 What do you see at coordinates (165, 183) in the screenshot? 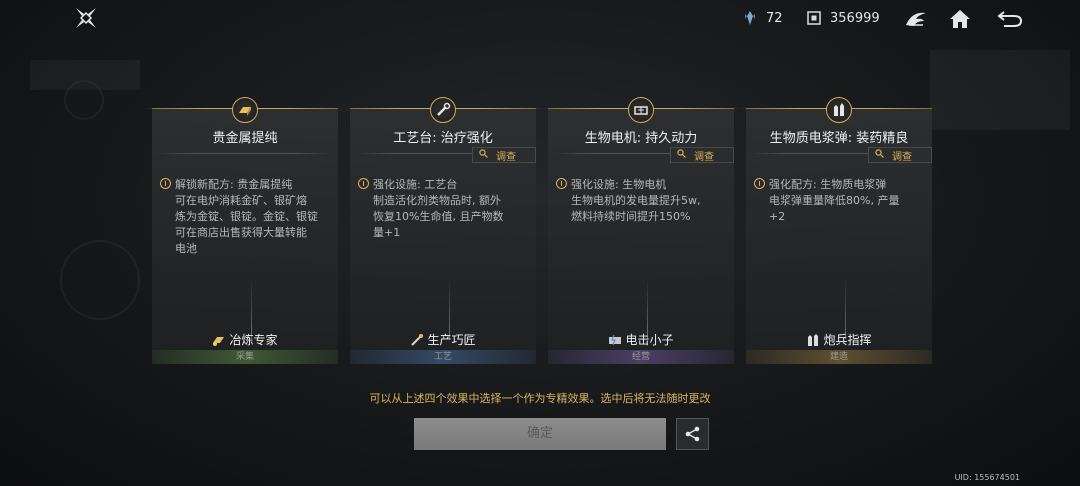
I see `unlock-icon` at bounding box center [165, 183].